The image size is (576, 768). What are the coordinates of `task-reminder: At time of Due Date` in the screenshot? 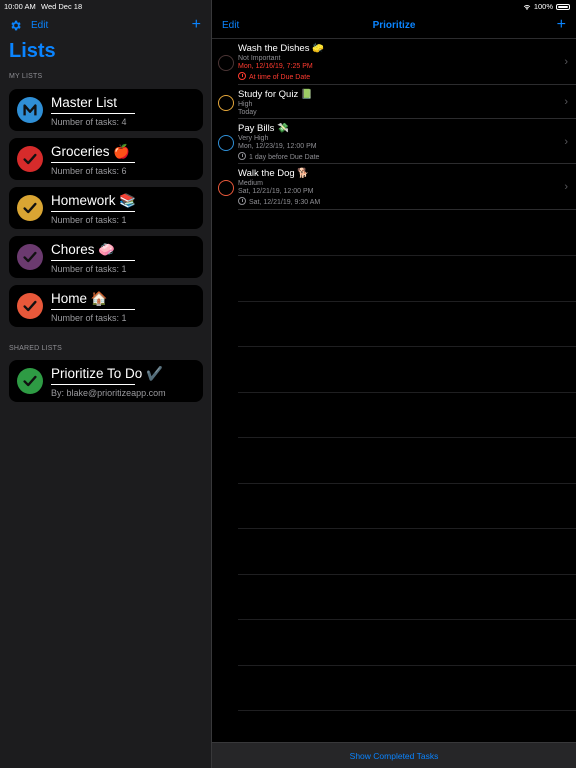 It's located at (274, 76).